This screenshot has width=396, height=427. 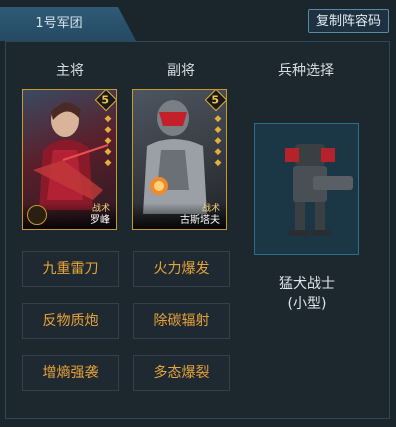 I want to click on unit-select-box, so click(x=306, y=189).